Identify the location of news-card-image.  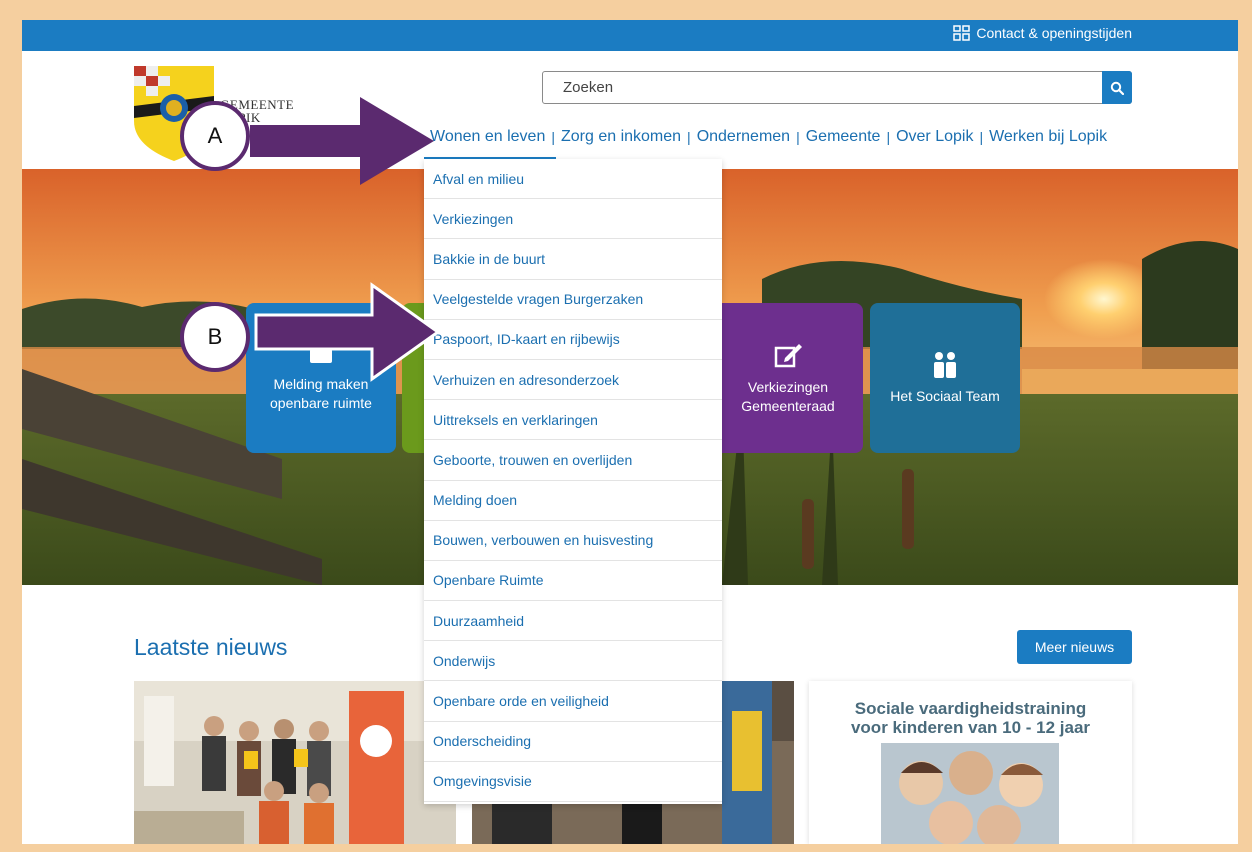
(970, 793).